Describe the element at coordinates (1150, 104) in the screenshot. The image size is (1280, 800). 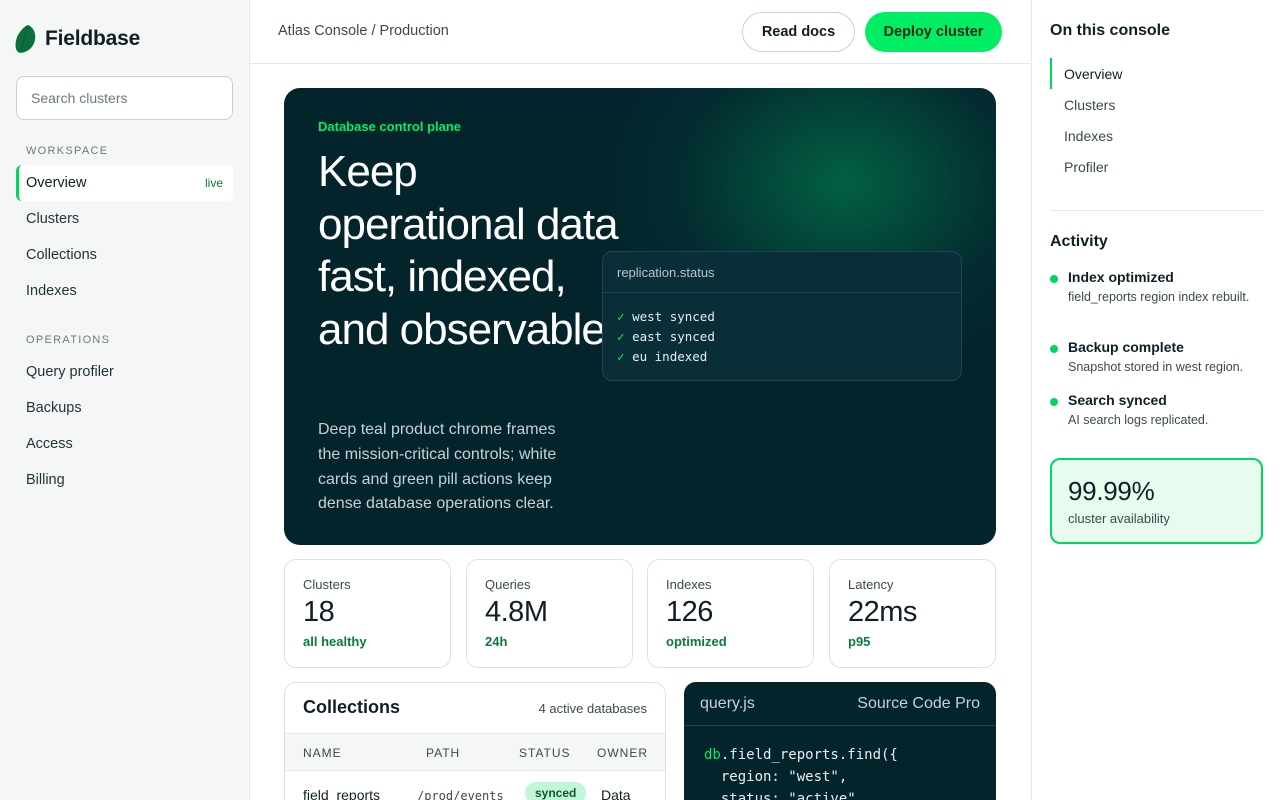
I see `toc-item-clusters: Clusters` at that location.